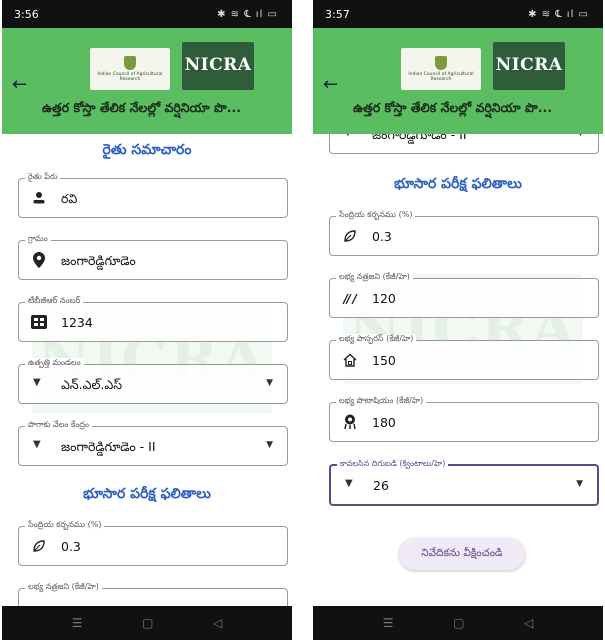  Describe the element at coordinates (458, 14) in the screenshot. I see `status-bar: 3:57 ✱ ≋ ℄ ıl ▭` at that location.